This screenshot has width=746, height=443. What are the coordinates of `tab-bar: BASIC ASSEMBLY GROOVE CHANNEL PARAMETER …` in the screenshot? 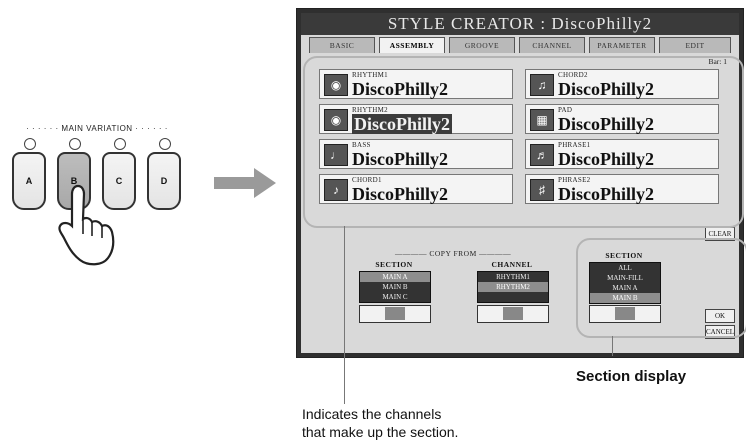 It's located at (520, 45).